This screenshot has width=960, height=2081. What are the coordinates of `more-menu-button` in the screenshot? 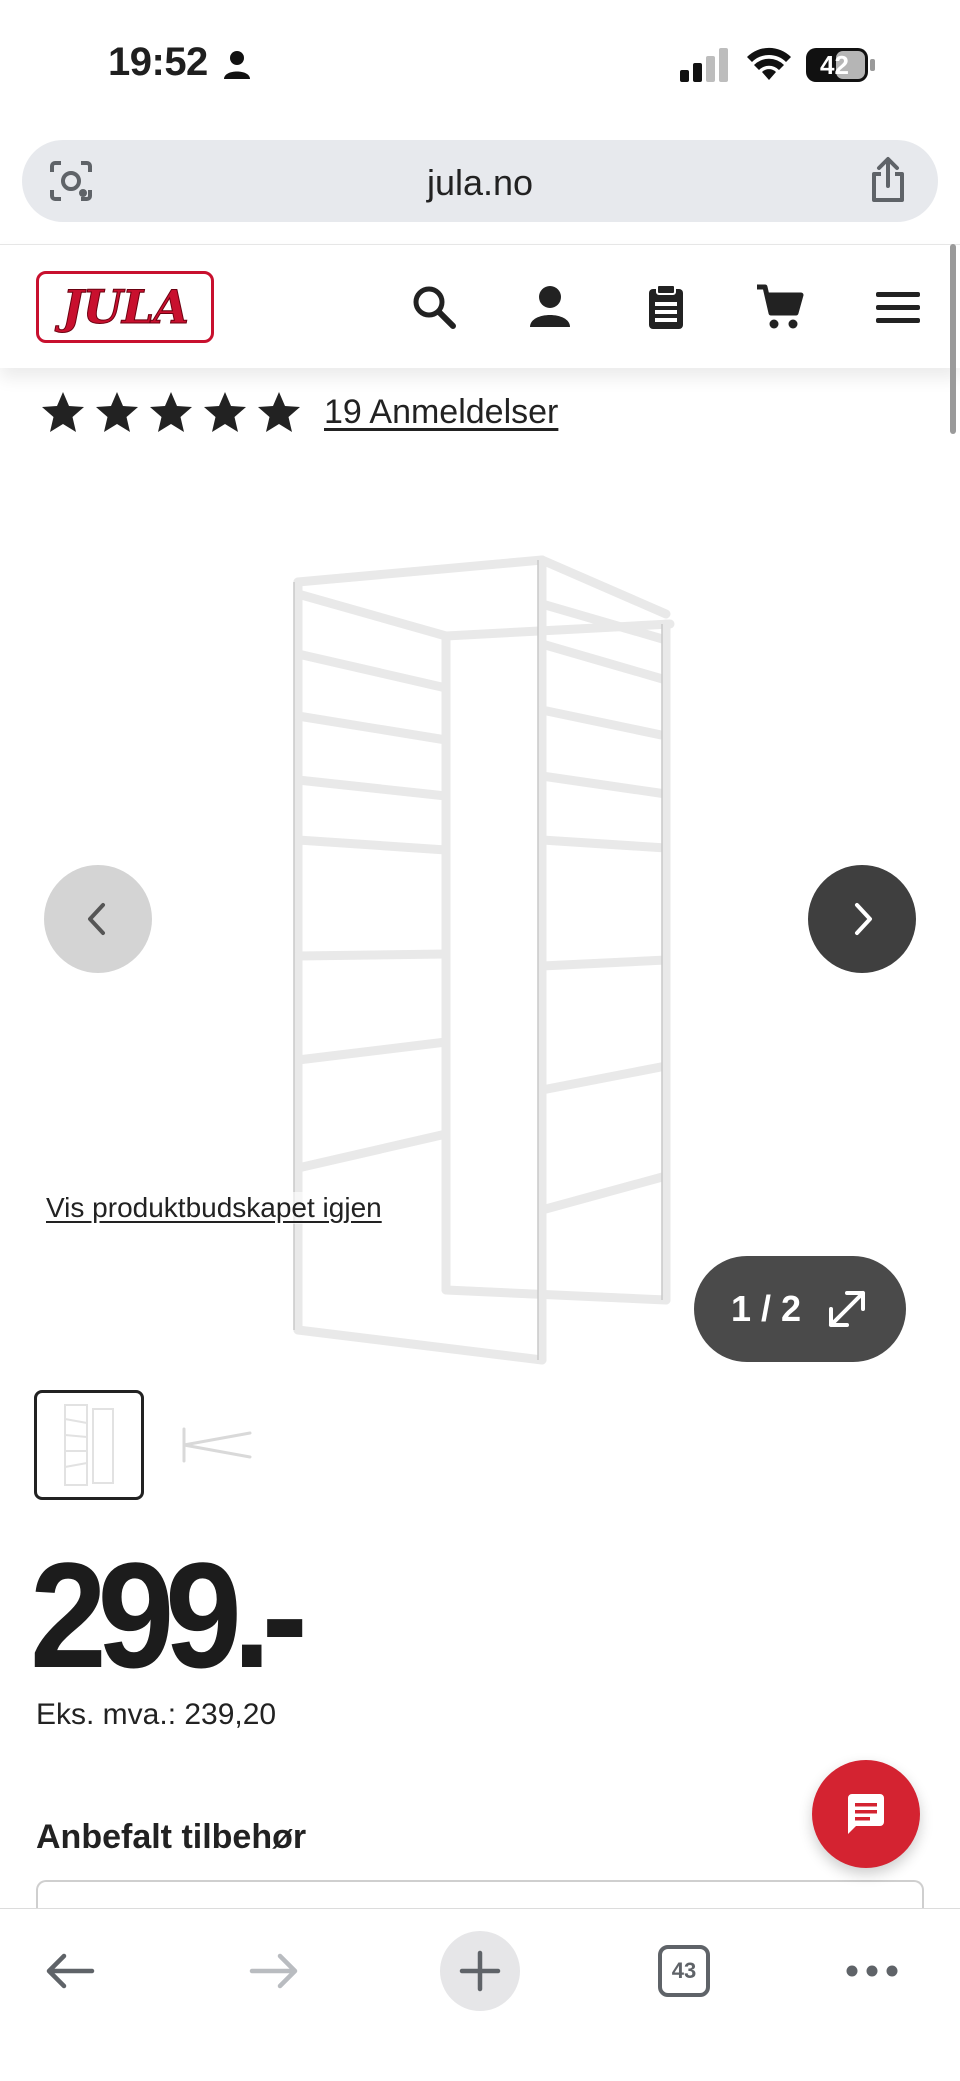 It's located at (872, 1971).